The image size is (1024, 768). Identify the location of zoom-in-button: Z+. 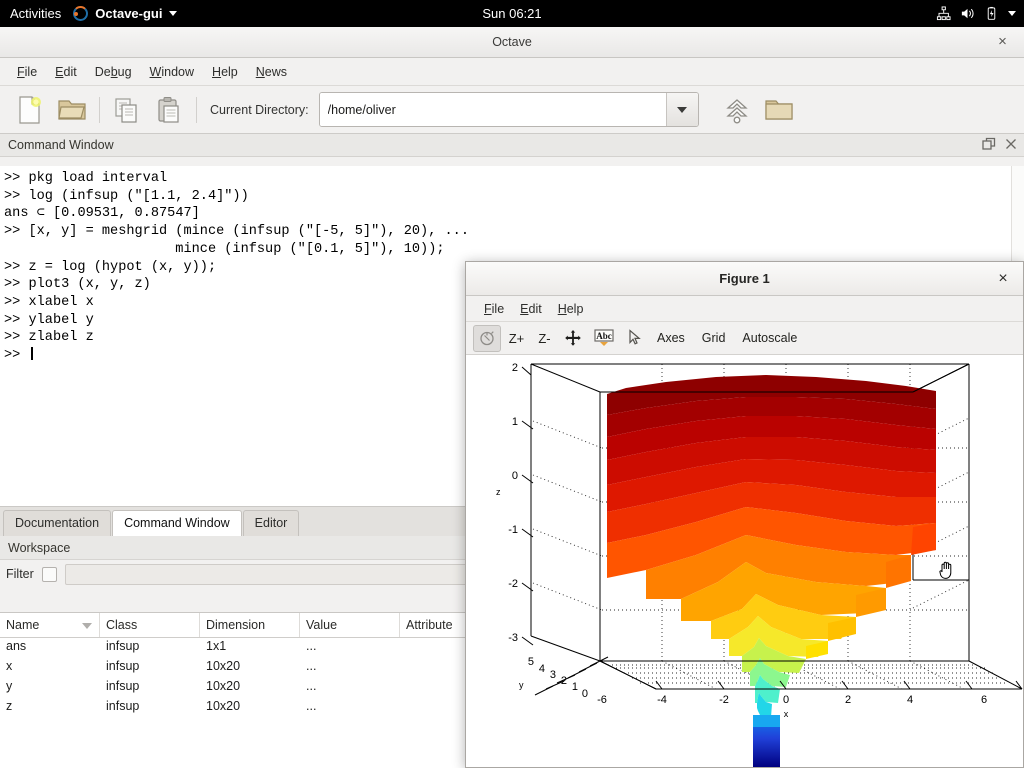
(516, 338).